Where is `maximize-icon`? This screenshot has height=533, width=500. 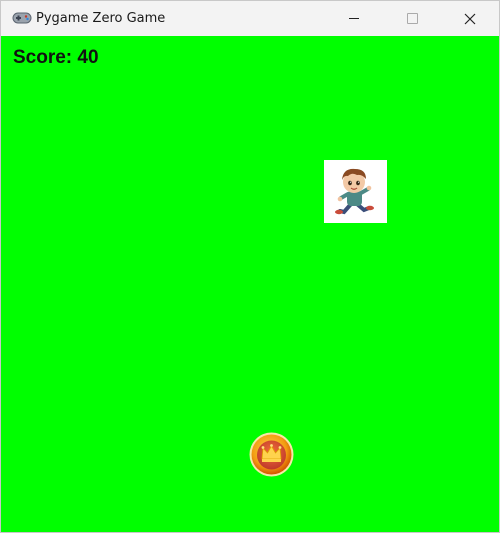
maximize-icon is located at coordinates (412, 18).